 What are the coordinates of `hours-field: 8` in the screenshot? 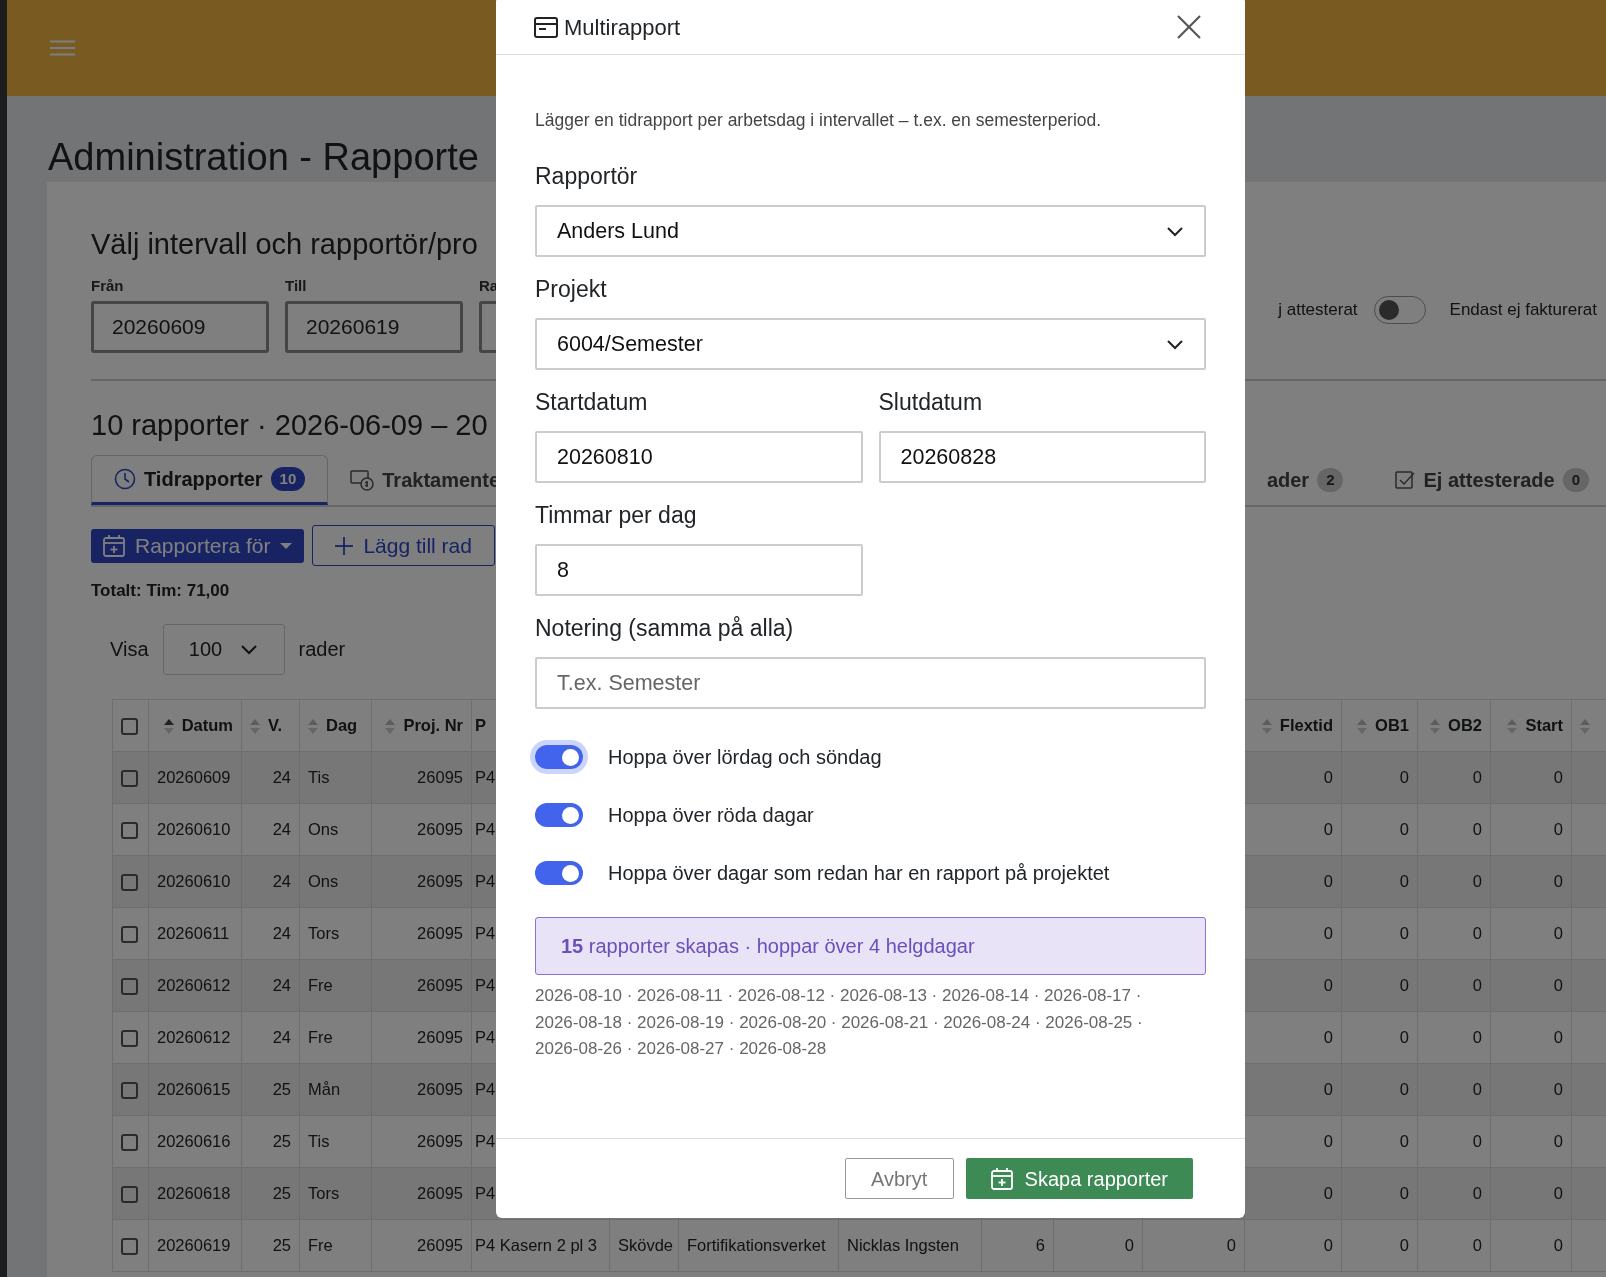 It's located at (699, 570).